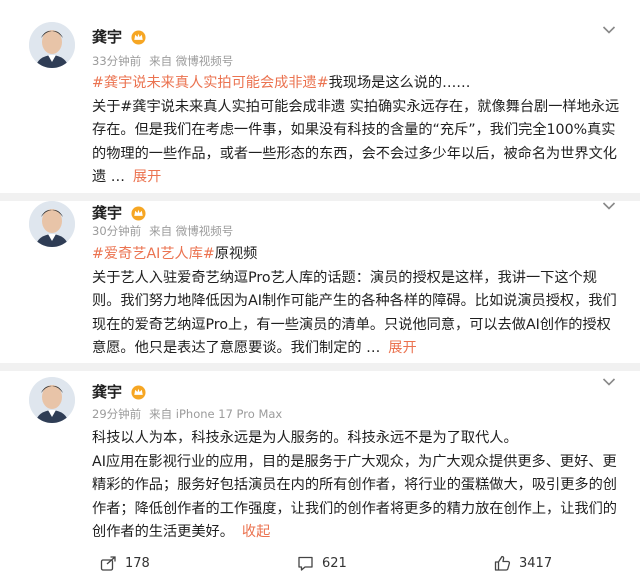 The width and height of the screenshot is (640, 581). I want to click on collapse-link: 收起, so click(256, 532).